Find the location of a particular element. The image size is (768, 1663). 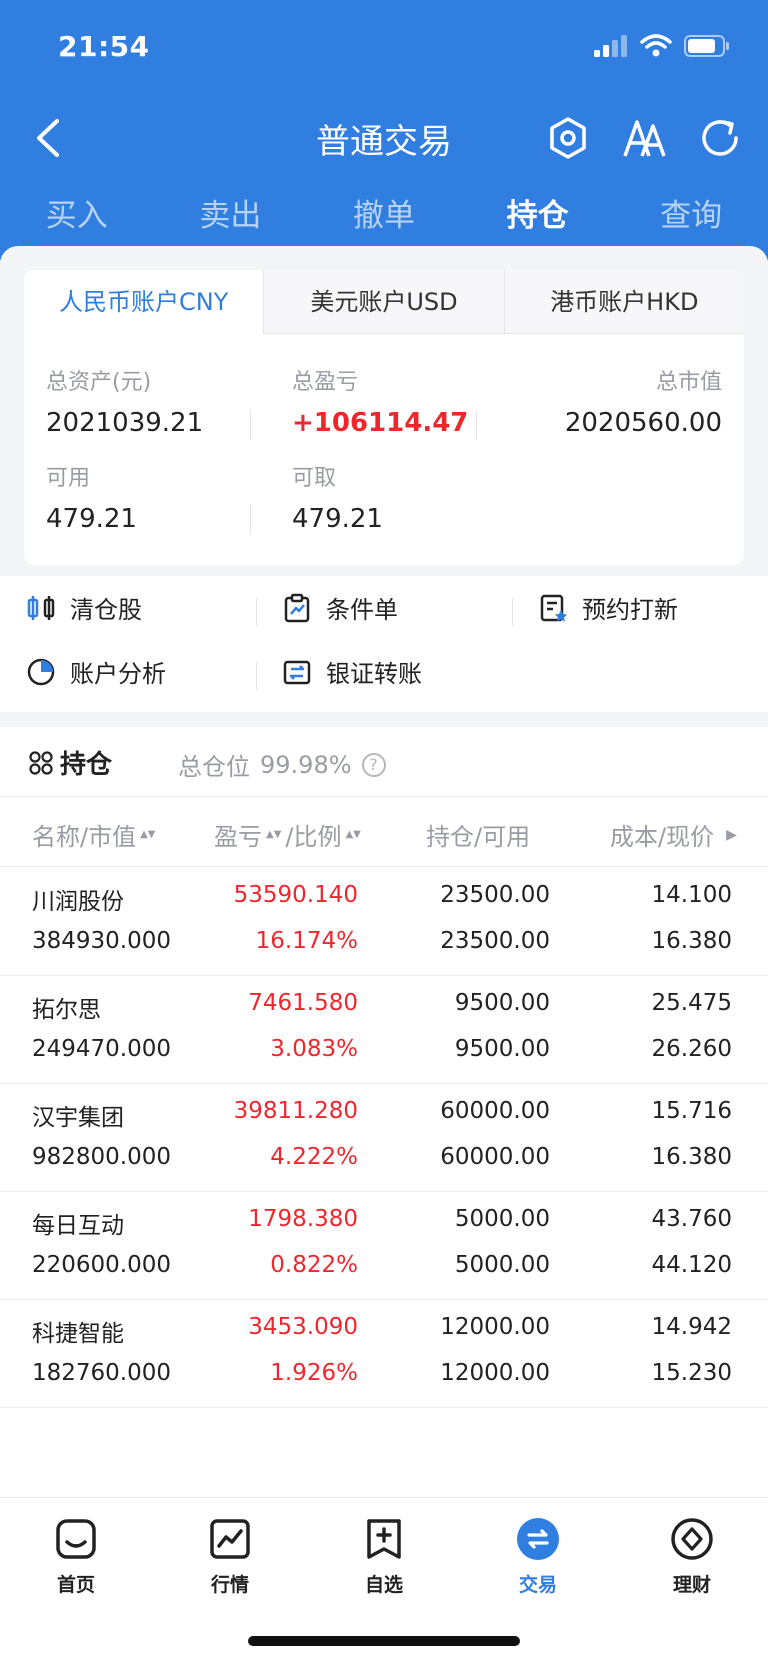

available-qty: 23500.00 is located at coordinates (495, 941).